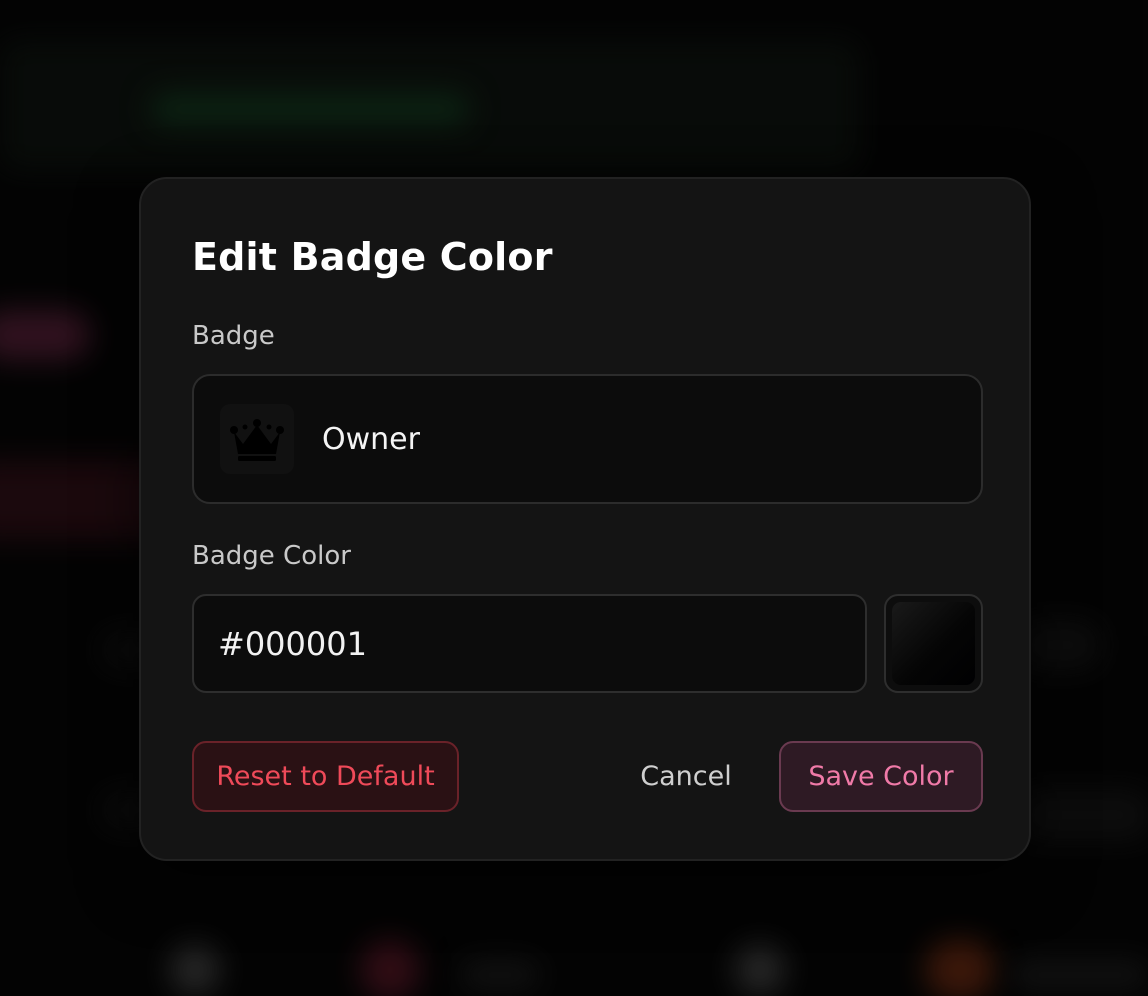  I want to click on crown-icon, so click(257, 440).